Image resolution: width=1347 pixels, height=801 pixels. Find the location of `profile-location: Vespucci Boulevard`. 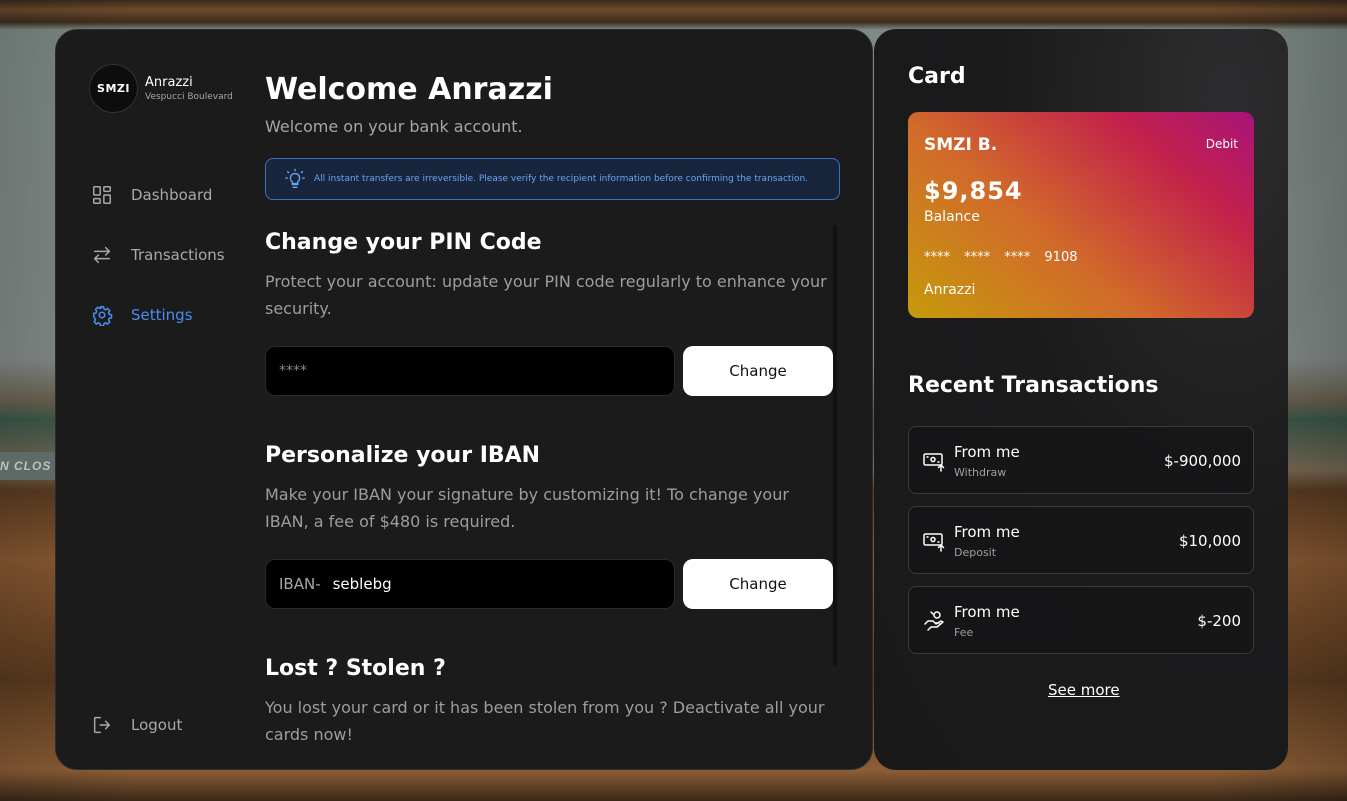

profile-location: Vespucci Boulevard is located at coordinates (189, 97).